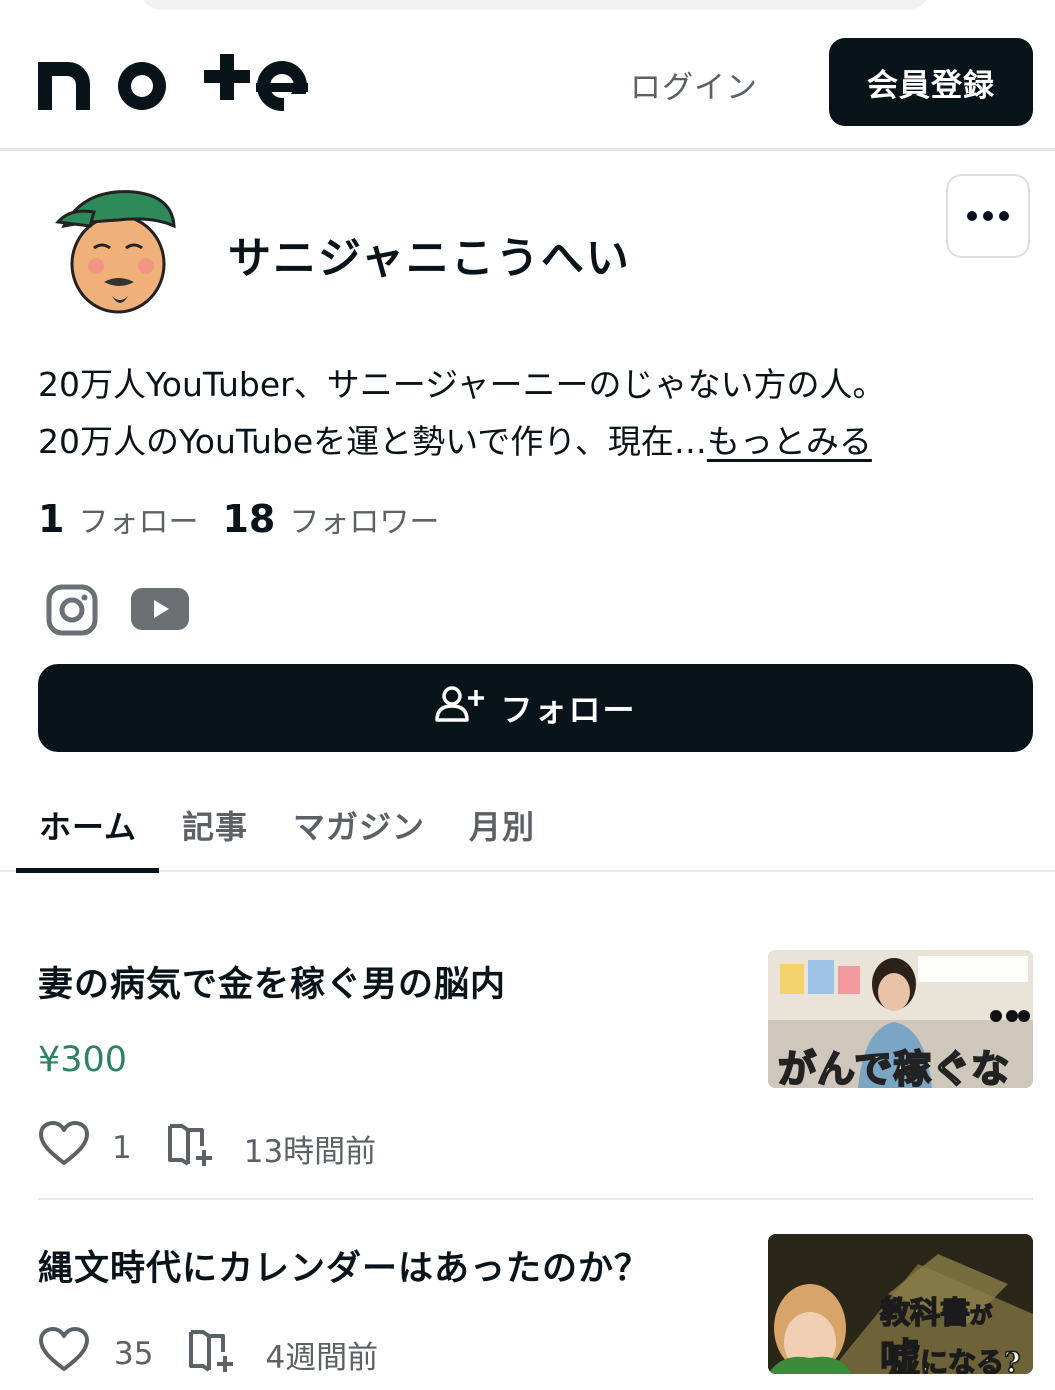 Image resolution: width=1055 pixels, height=1390 pixels. What do you see at coordinates (931, 82) in the screenshot?
I see `register-button: 会員登録` at bounding box center [931, 82].